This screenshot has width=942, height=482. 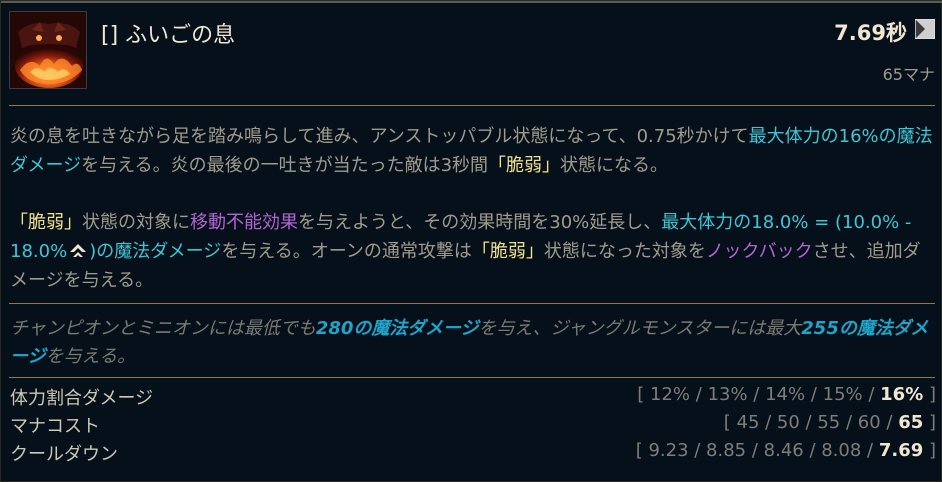 What do you see at coordinates (397, 328) in the screenshot?
I see `keyword: 280の魔法ダメージ` at bounding box center [397, 328].